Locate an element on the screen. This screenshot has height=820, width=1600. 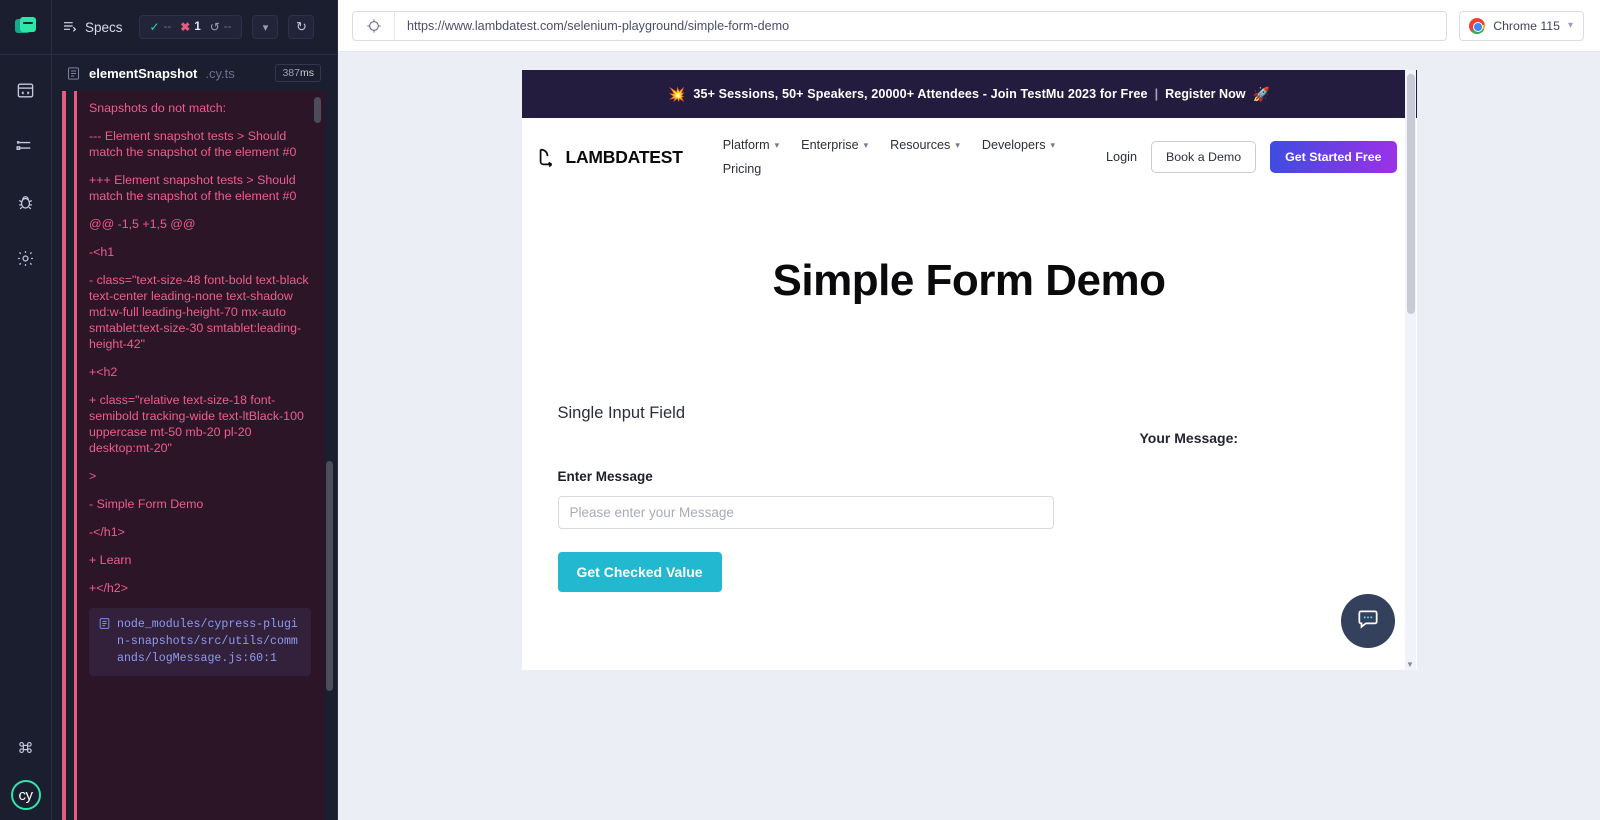
check-icon: ✓ is located at coordinates (154, 27).